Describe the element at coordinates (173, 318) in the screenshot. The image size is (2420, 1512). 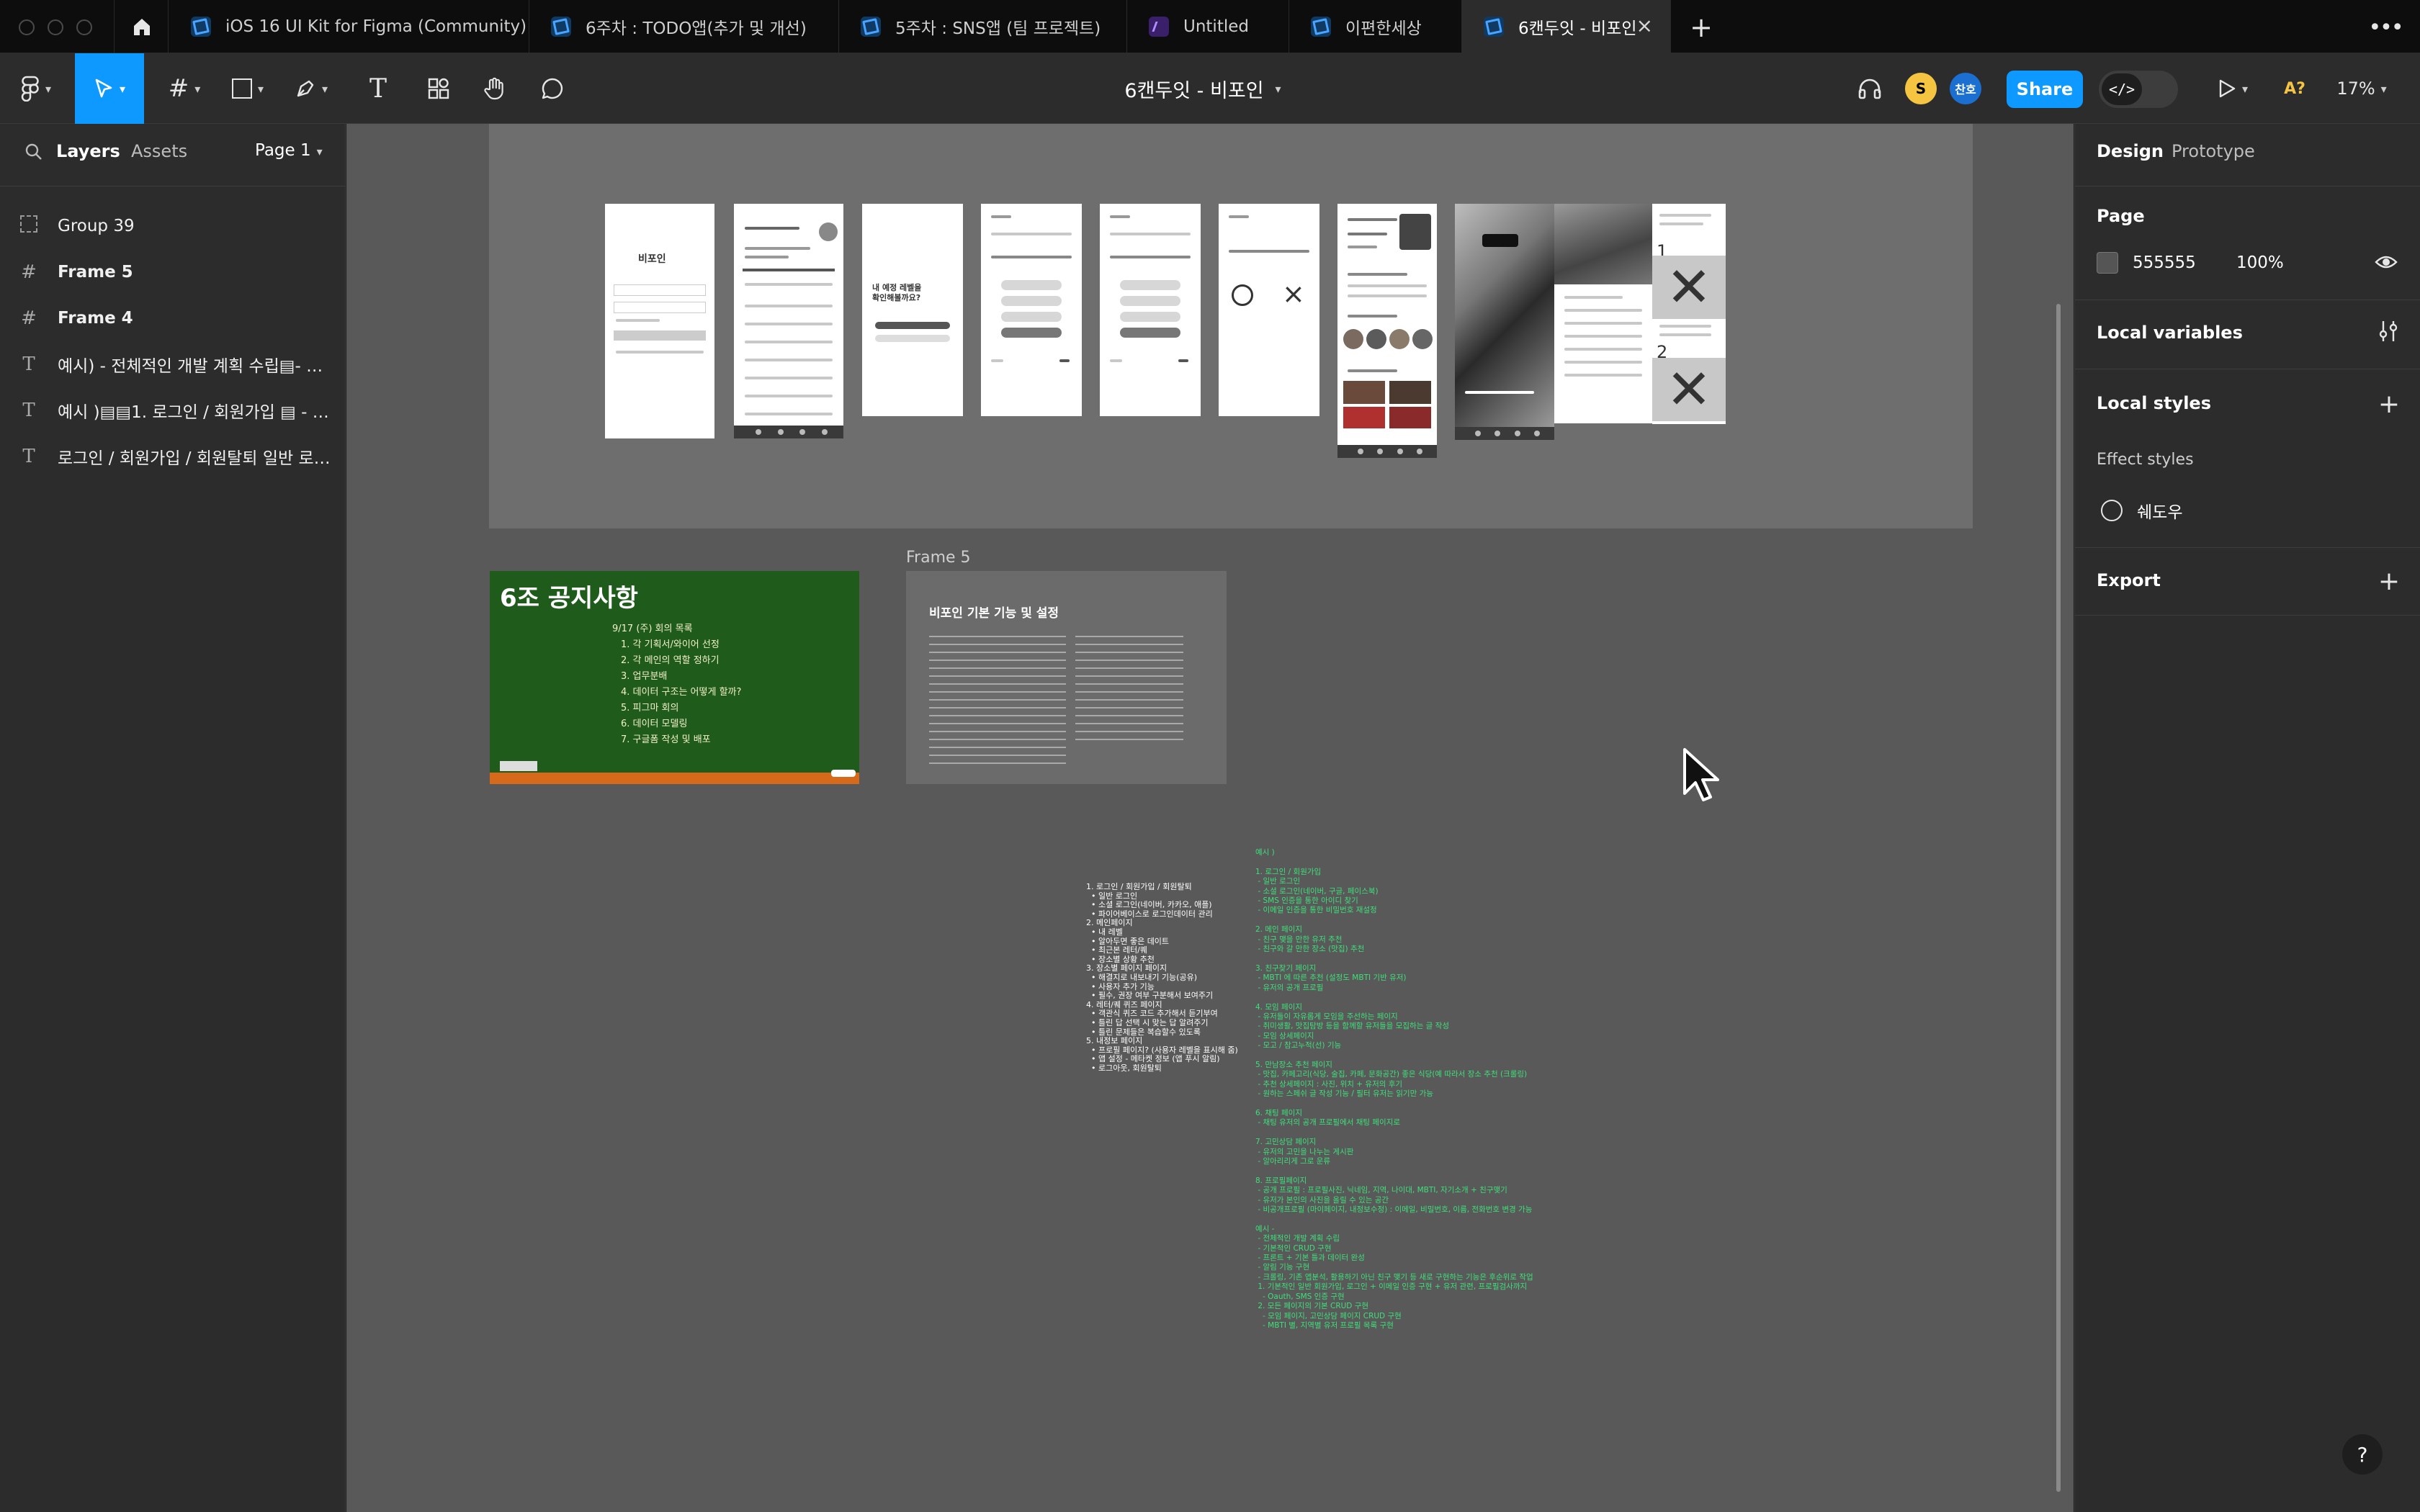
I see `layer-row: # Frame 4` at that location.